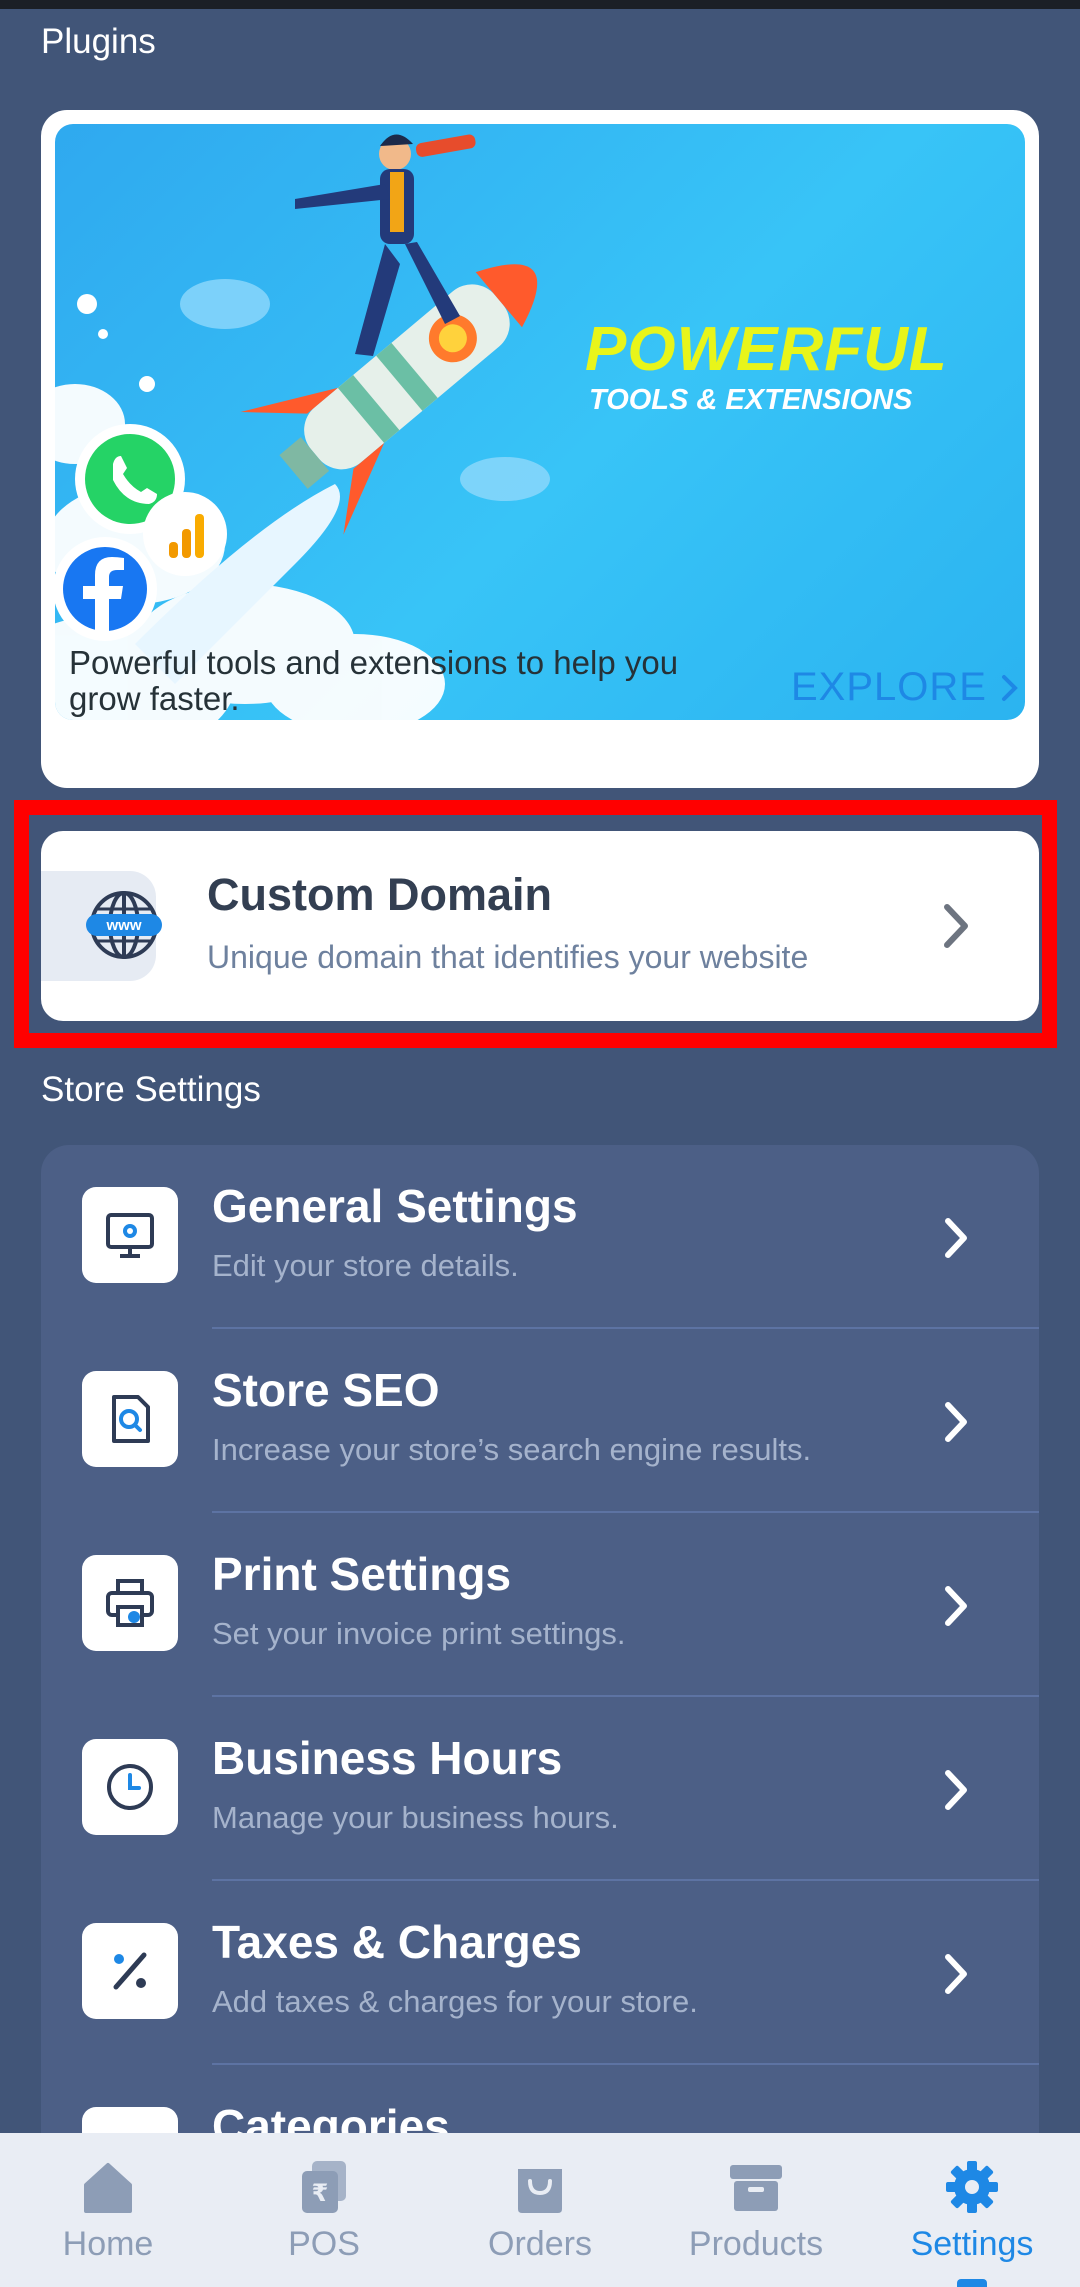 The height and width of the screenshot is (2287, 1080). I want to click on nav-products: Products, so click(756, 2210).